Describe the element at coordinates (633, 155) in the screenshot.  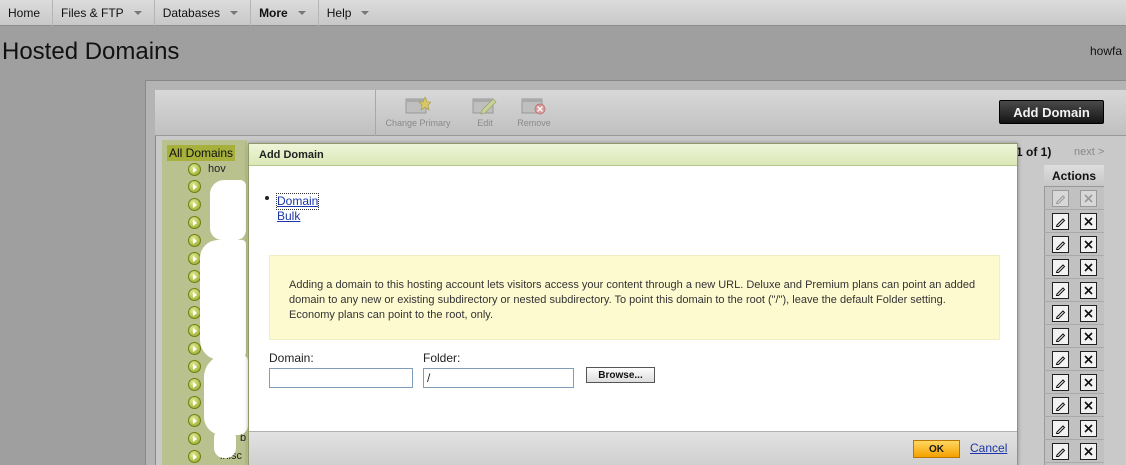
I see `dialog-title: Add Domain` at that location.